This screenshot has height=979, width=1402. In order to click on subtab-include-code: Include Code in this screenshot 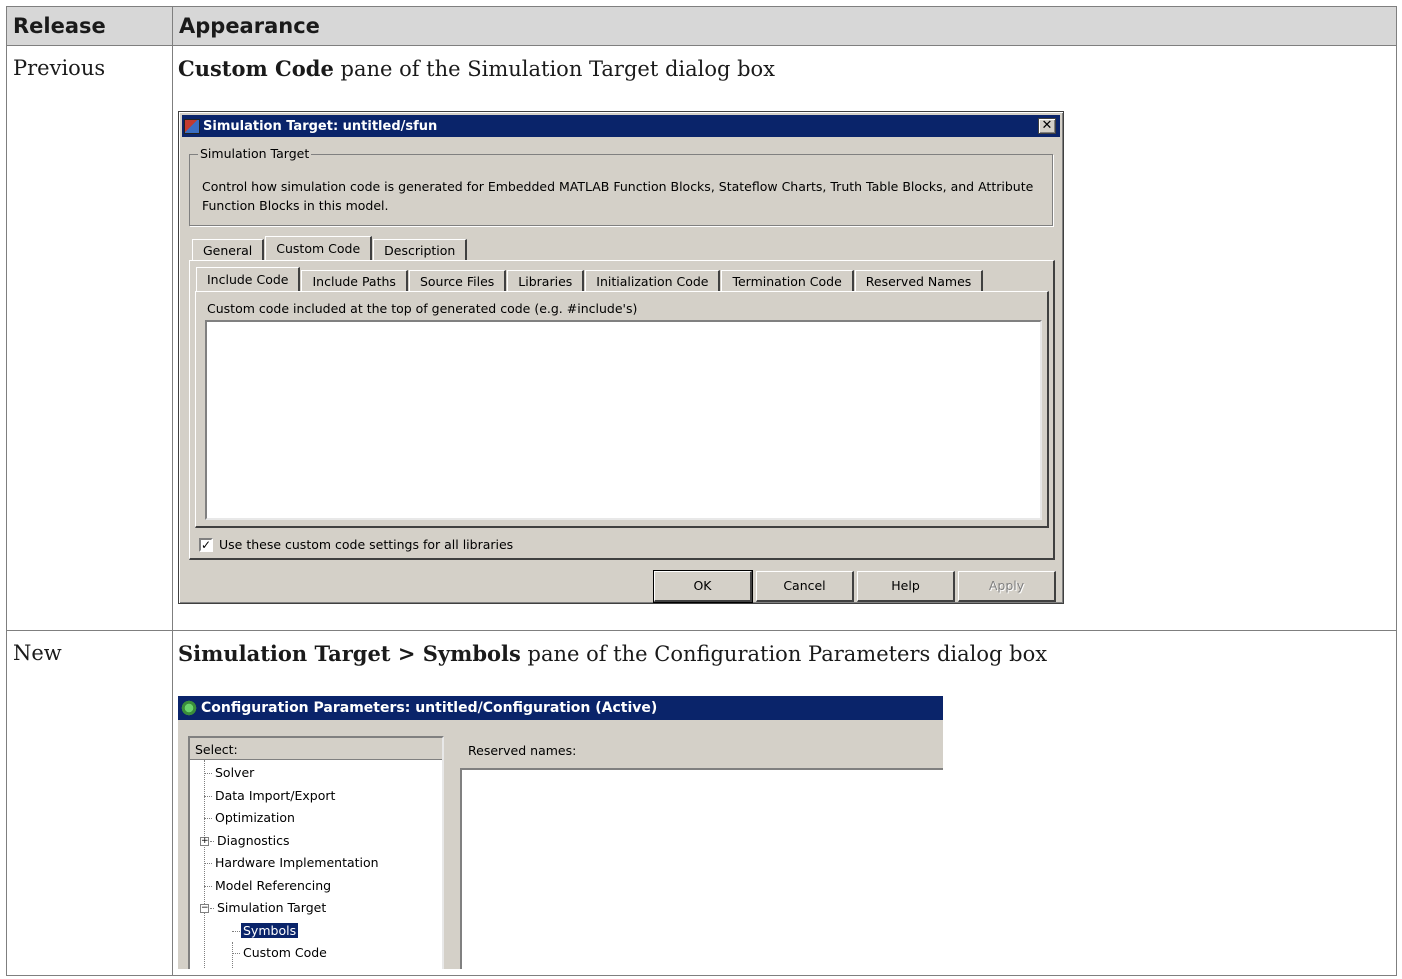, I will do `click(248, 279)`.